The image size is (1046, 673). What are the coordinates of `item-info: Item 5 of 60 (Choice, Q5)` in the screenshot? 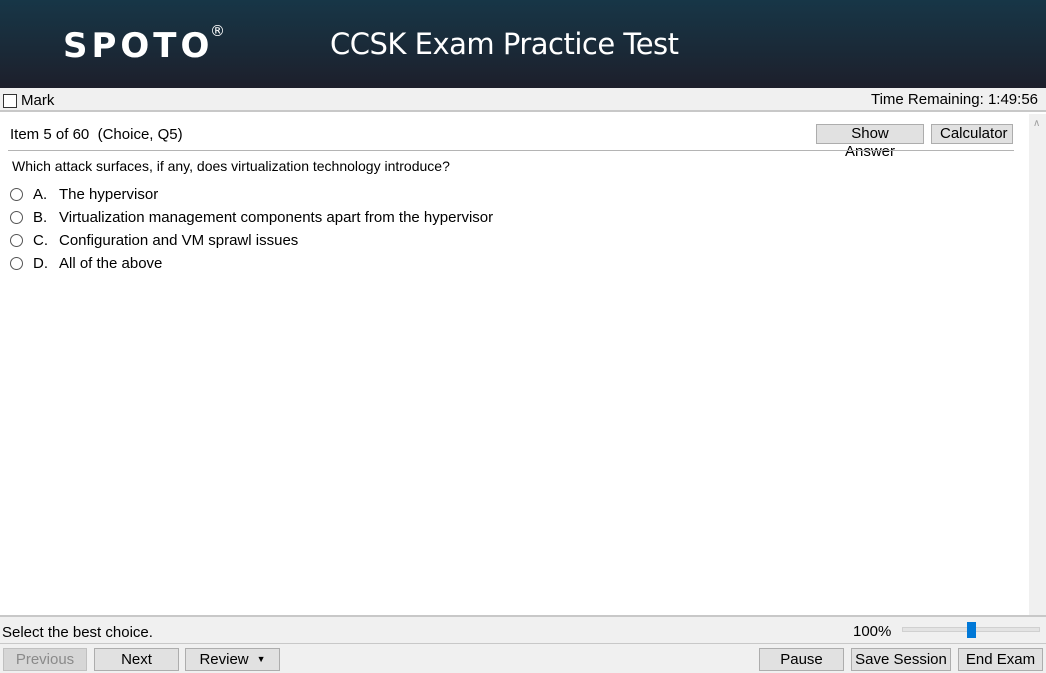 It's located at (96, 134).